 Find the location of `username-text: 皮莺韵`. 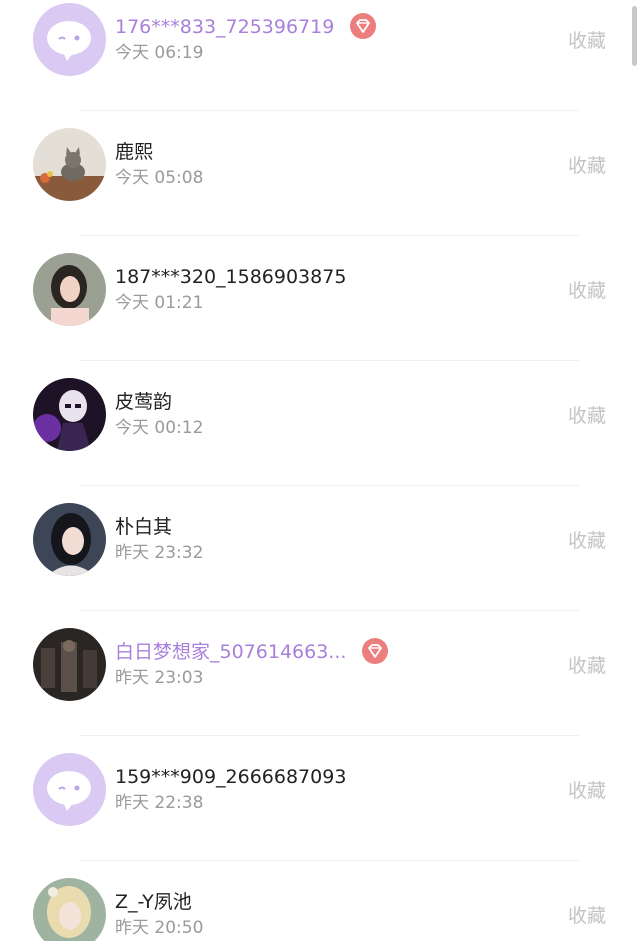

username-text: 皮莺韵 is located at coordinates (144, 402).